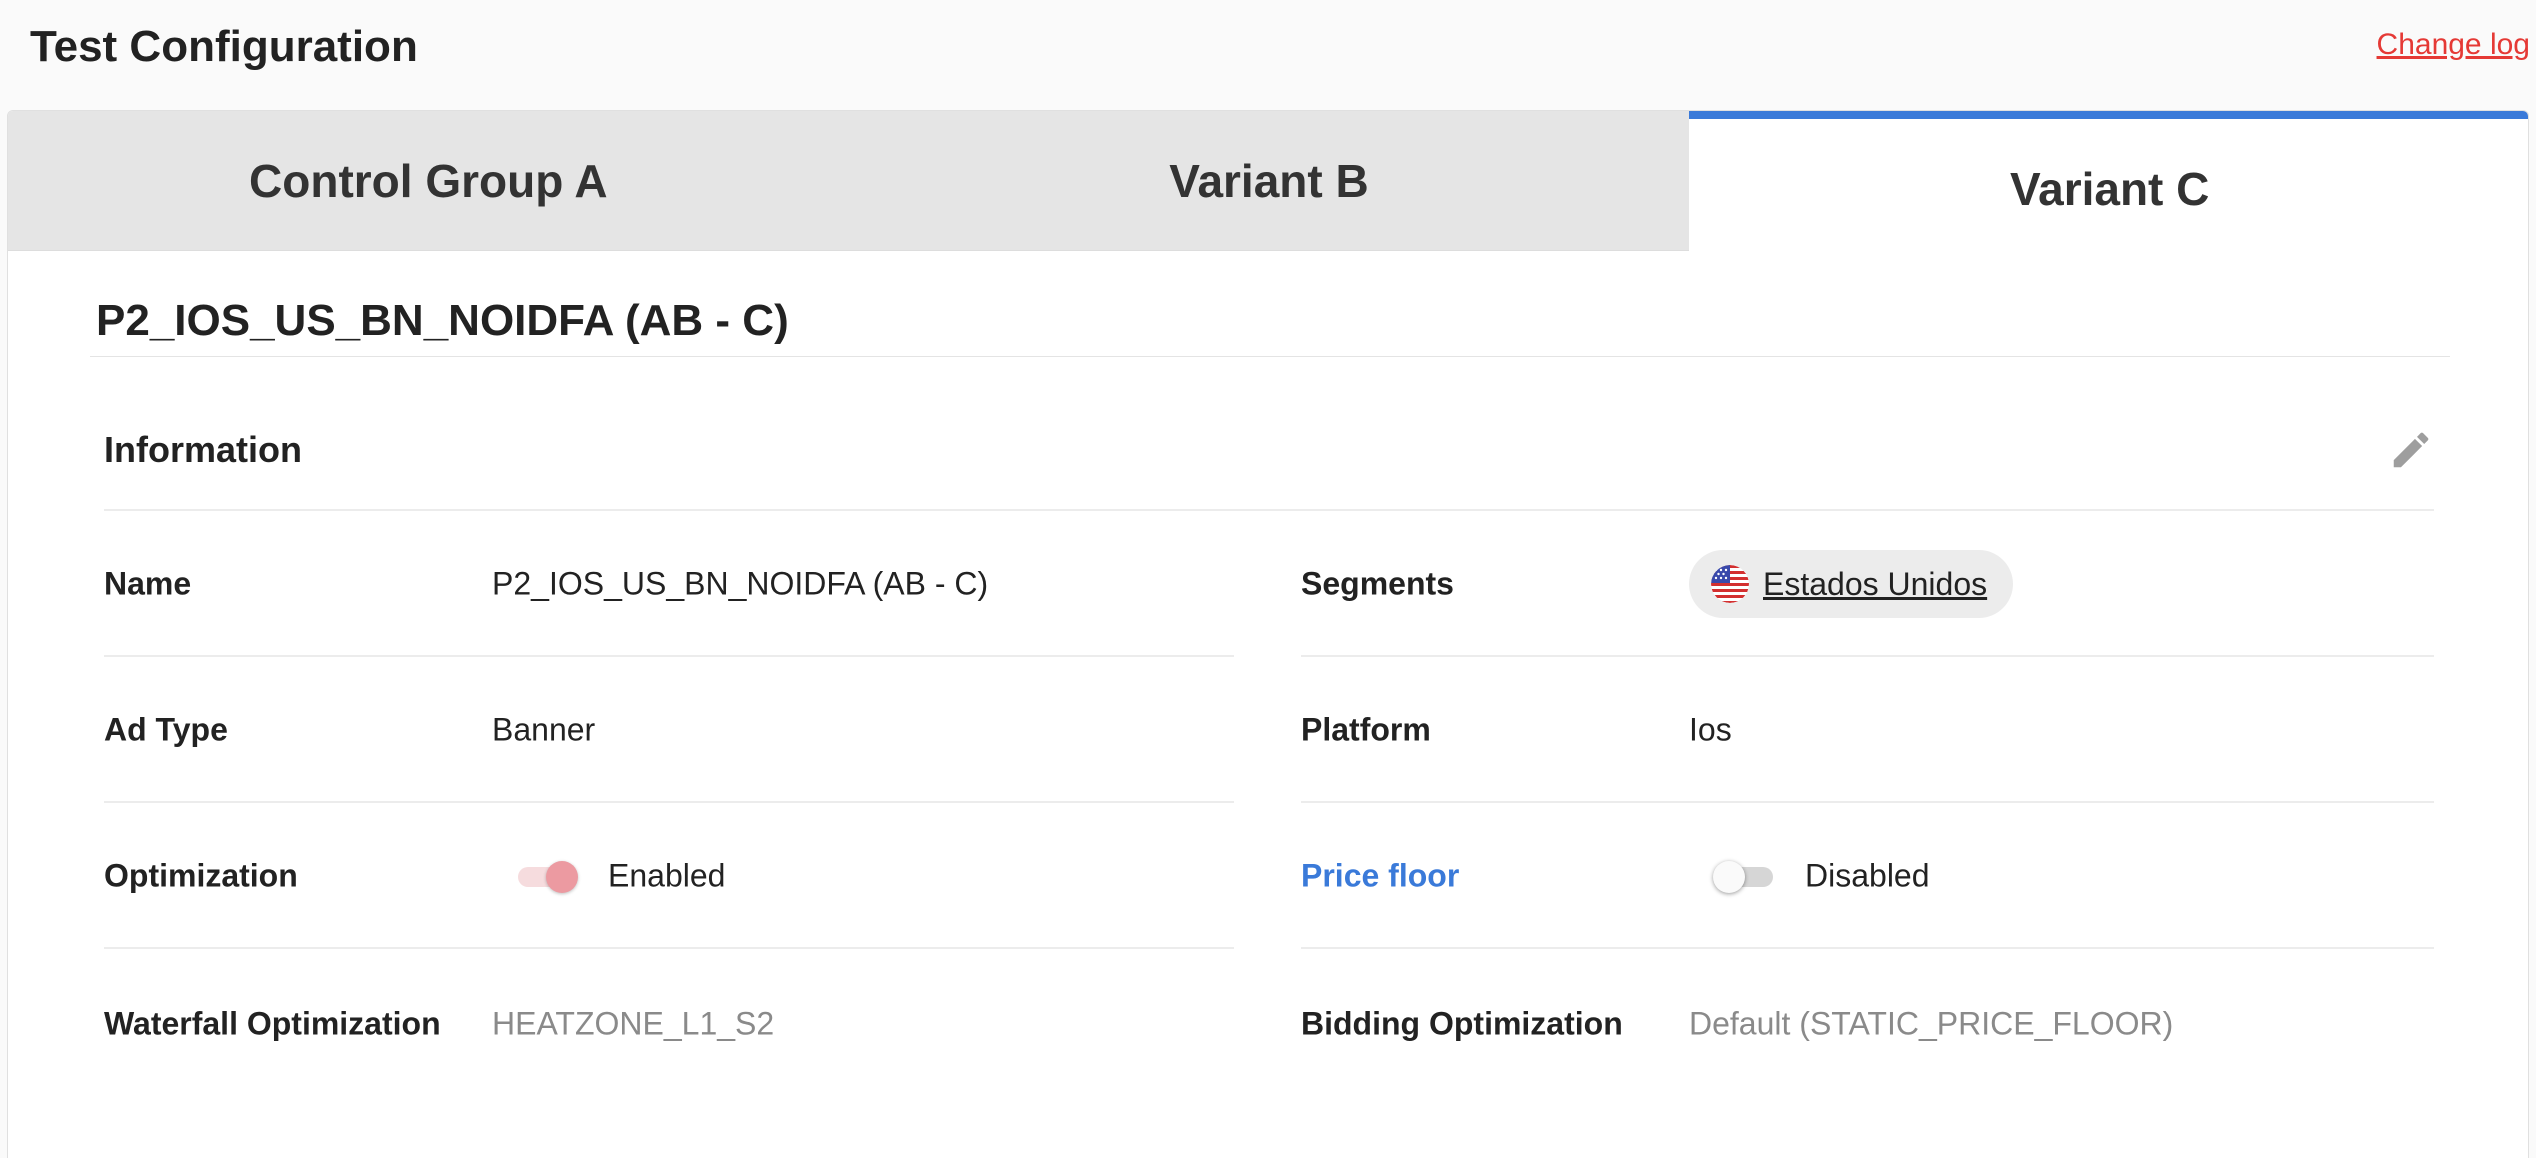 This screenshot has width=2536, height=1158. Describe the element at coordinates (1377, 583) in the screenshot. I see `segments-label: Segments` at that location.